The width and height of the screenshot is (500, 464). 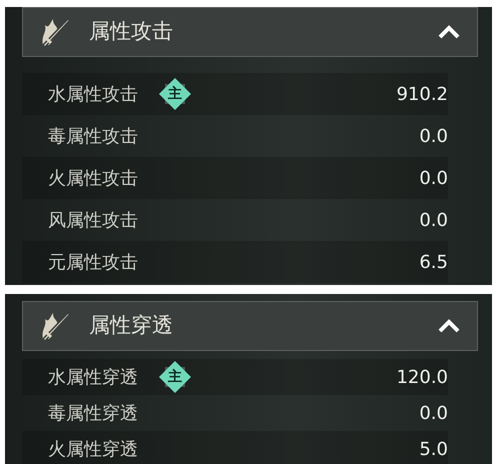 I want to click on stat-label: 元属性攻击, so click(x=93, y=262).